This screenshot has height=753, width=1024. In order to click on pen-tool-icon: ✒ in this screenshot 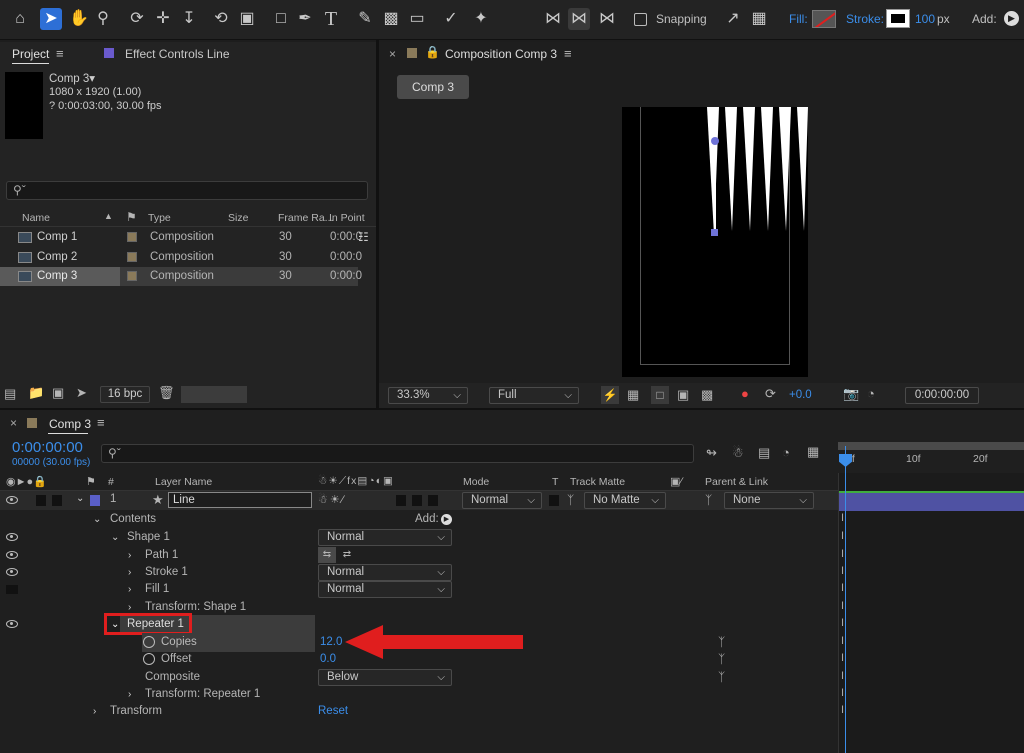, I will do `click(305, 19)`.